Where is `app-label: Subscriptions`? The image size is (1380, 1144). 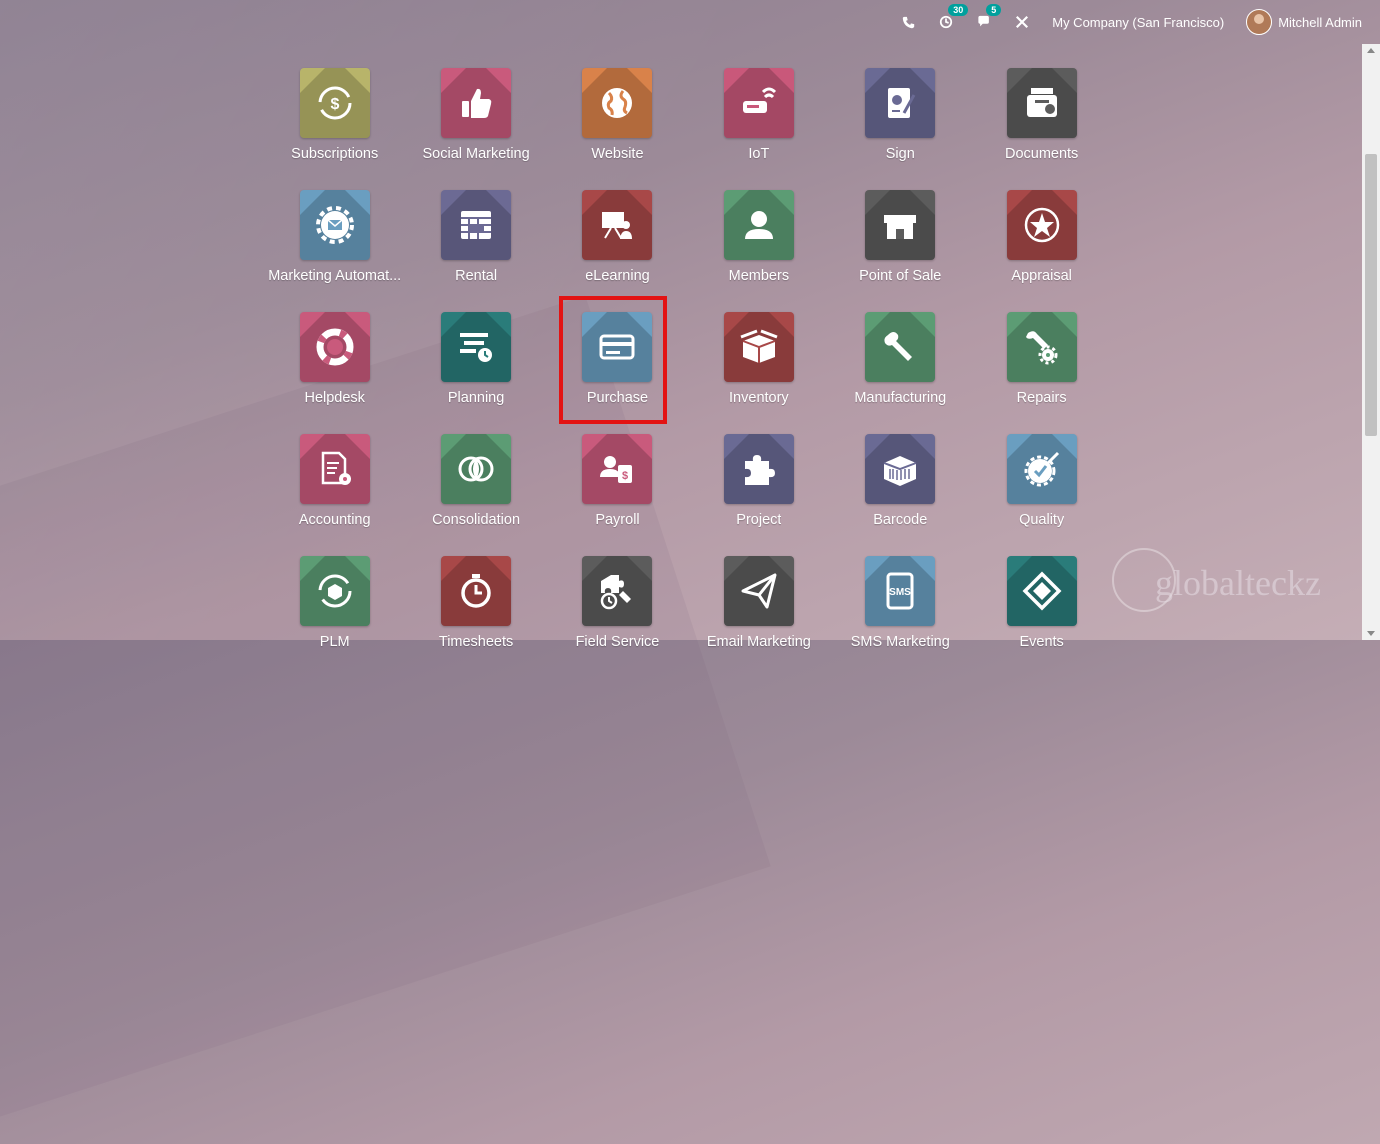
app-label: Subscriptions is located at coordinates (335, 154).